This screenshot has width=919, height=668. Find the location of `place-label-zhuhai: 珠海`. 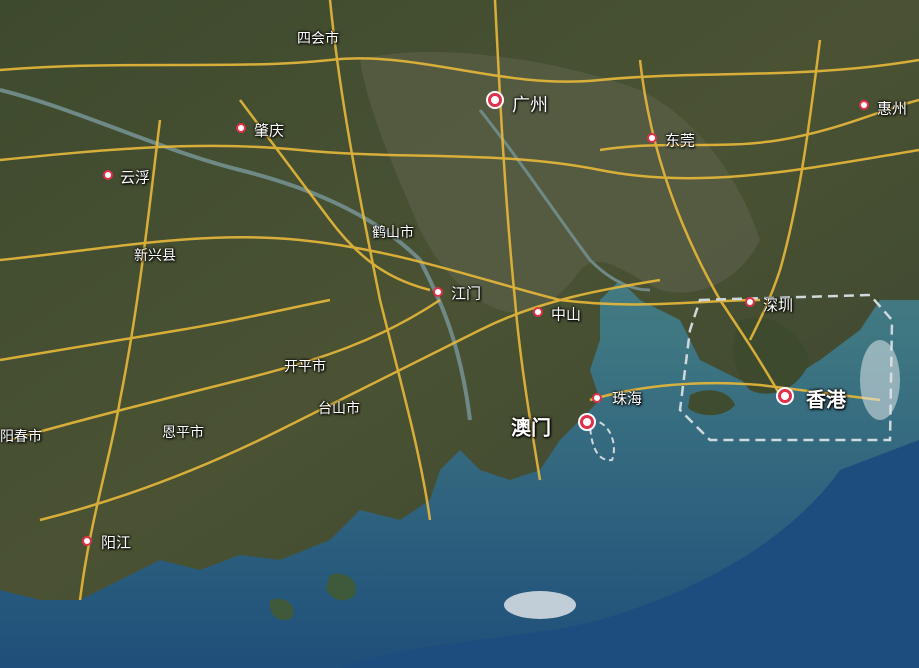

place-label-zhuhai: 珠海 is located at coordinates (627, 398).